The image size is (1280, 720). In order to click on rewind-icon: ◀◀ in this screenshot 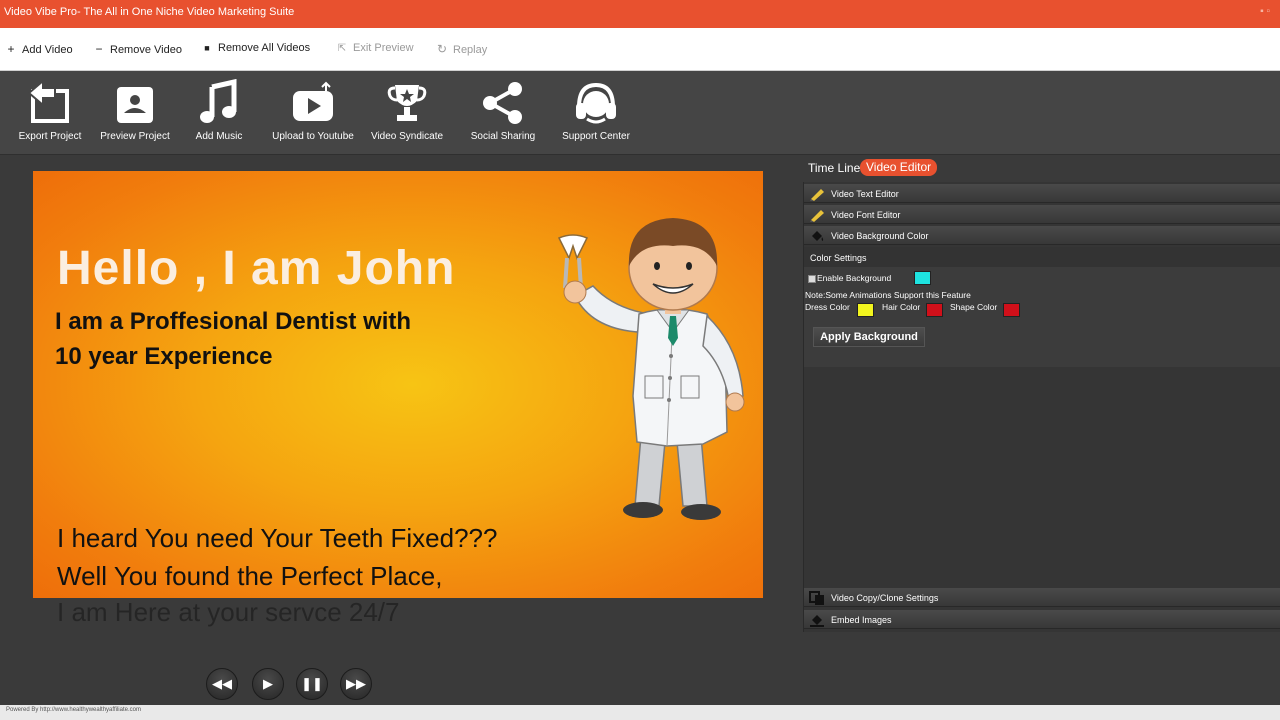, I will do `click(222, 683)`.